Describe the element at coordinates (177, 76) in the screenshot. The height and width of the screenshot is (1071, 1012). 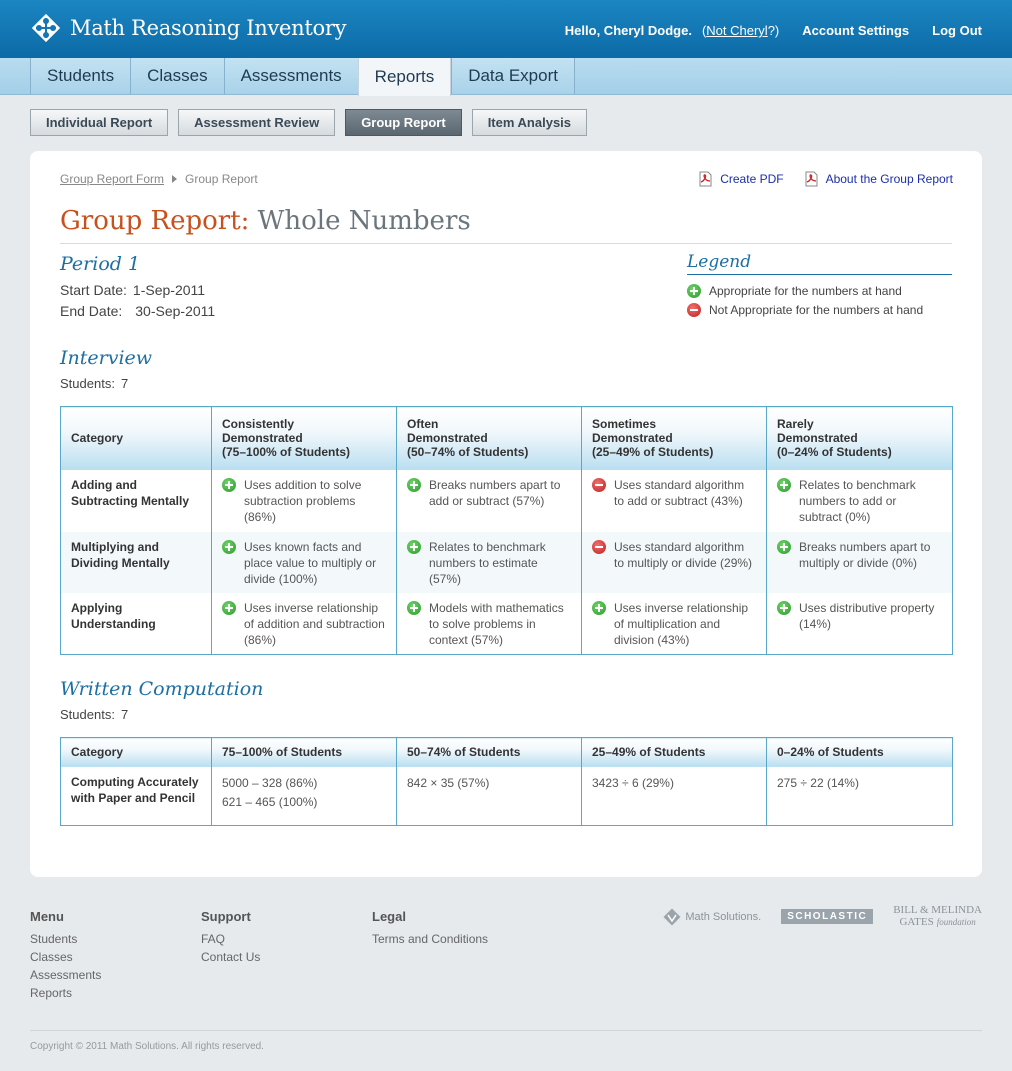
I see `tab-classes: Classes` at that location.